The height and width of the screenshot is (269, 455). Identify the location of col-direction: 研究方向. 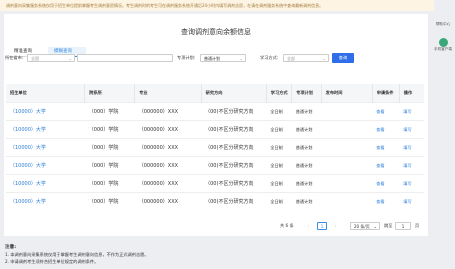
(234, 93).